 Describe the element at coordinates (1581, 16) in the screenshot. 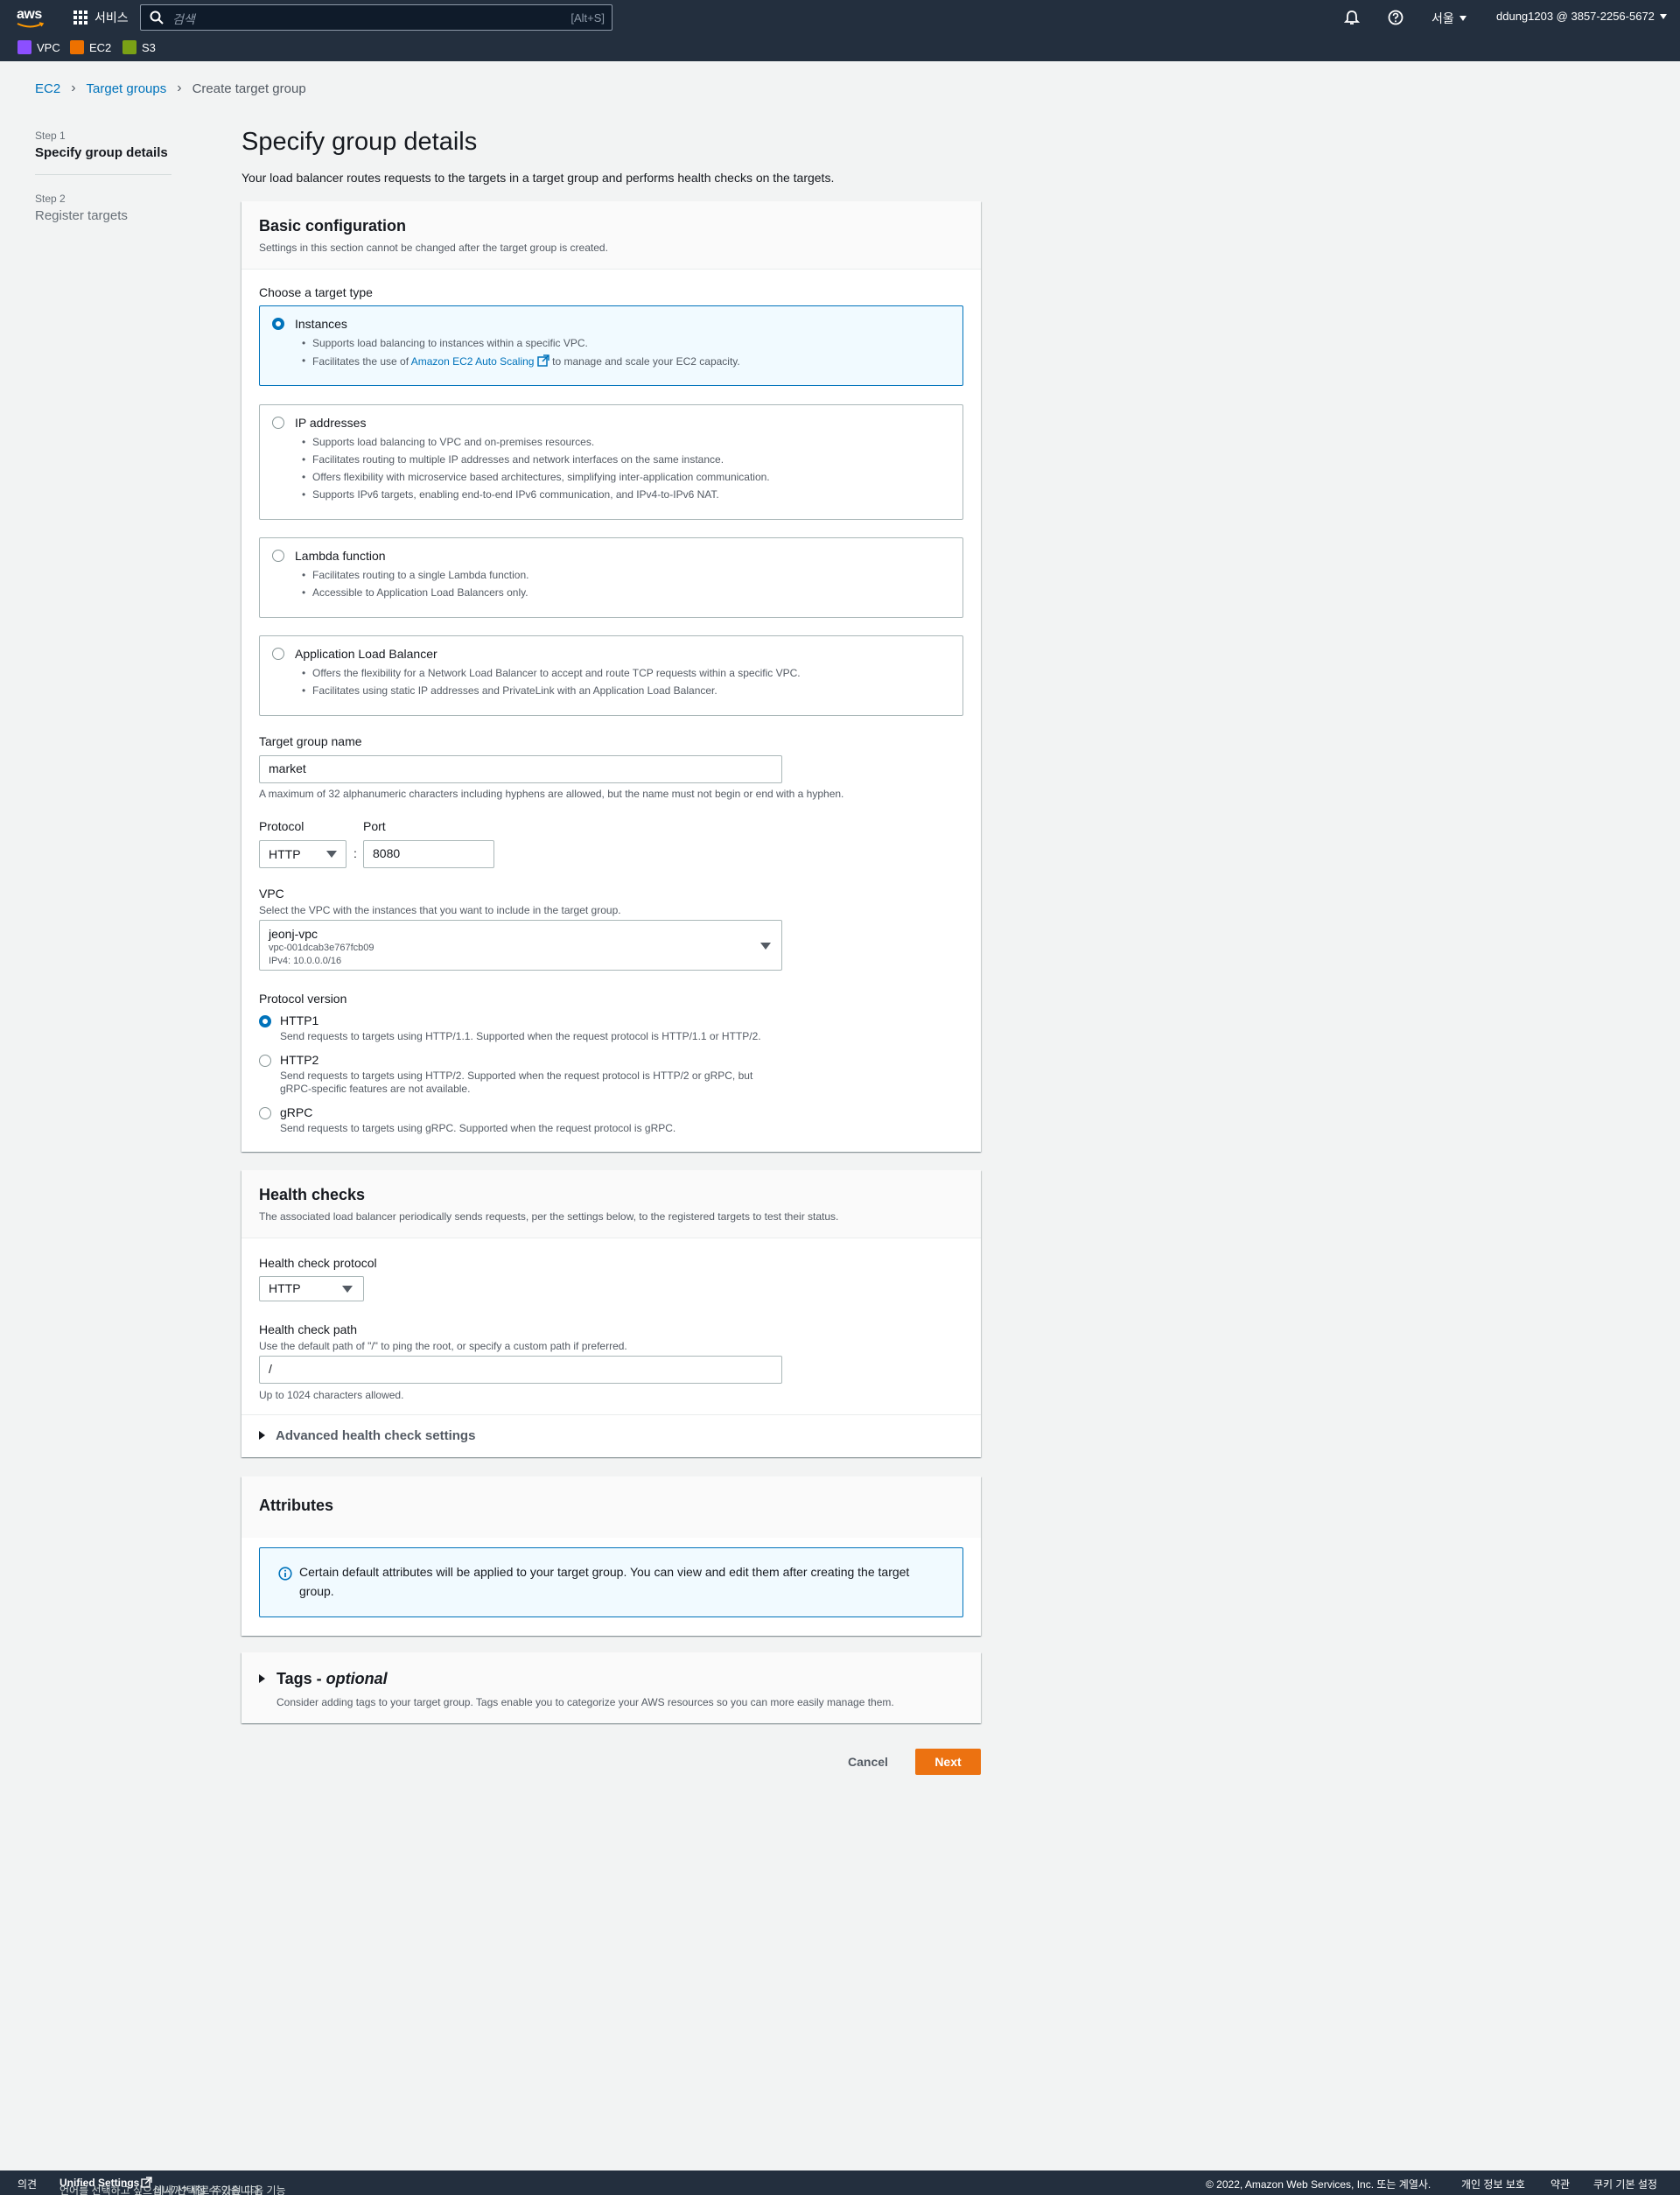

I see `account-menu: ddung1203 @ 3857-2256-5672` at that location.